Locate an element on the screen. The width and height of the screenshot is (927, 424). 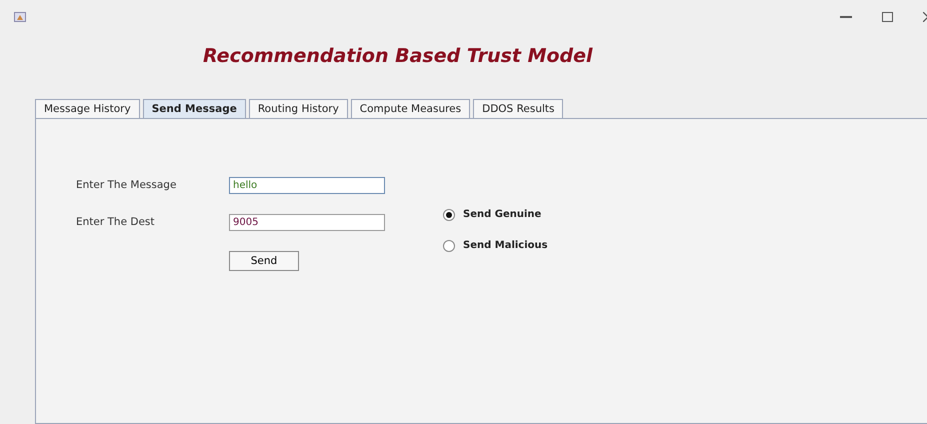
field-label: Enter The Message is located at coordinates (127, 185).